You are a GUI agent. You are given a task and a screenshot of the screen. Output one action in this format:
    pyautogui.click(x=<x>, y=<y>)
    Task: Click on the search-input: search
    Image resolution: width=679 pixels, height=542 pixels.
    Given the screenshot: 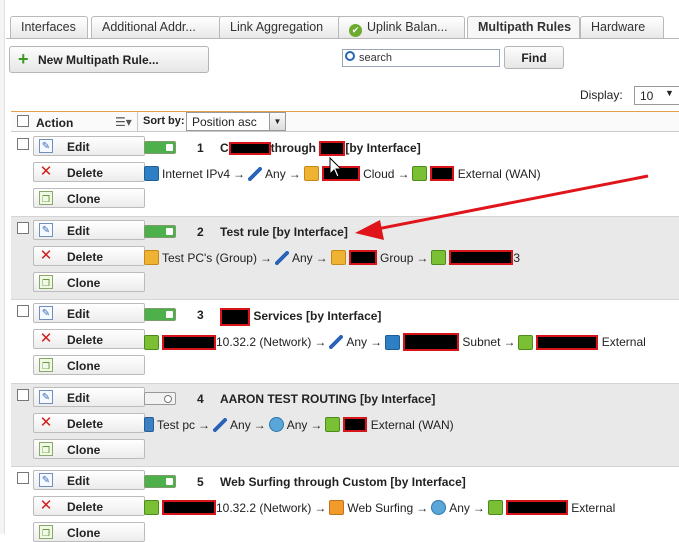 What is the action you would take?
    pyautogui.click(x=421, y=58)
    